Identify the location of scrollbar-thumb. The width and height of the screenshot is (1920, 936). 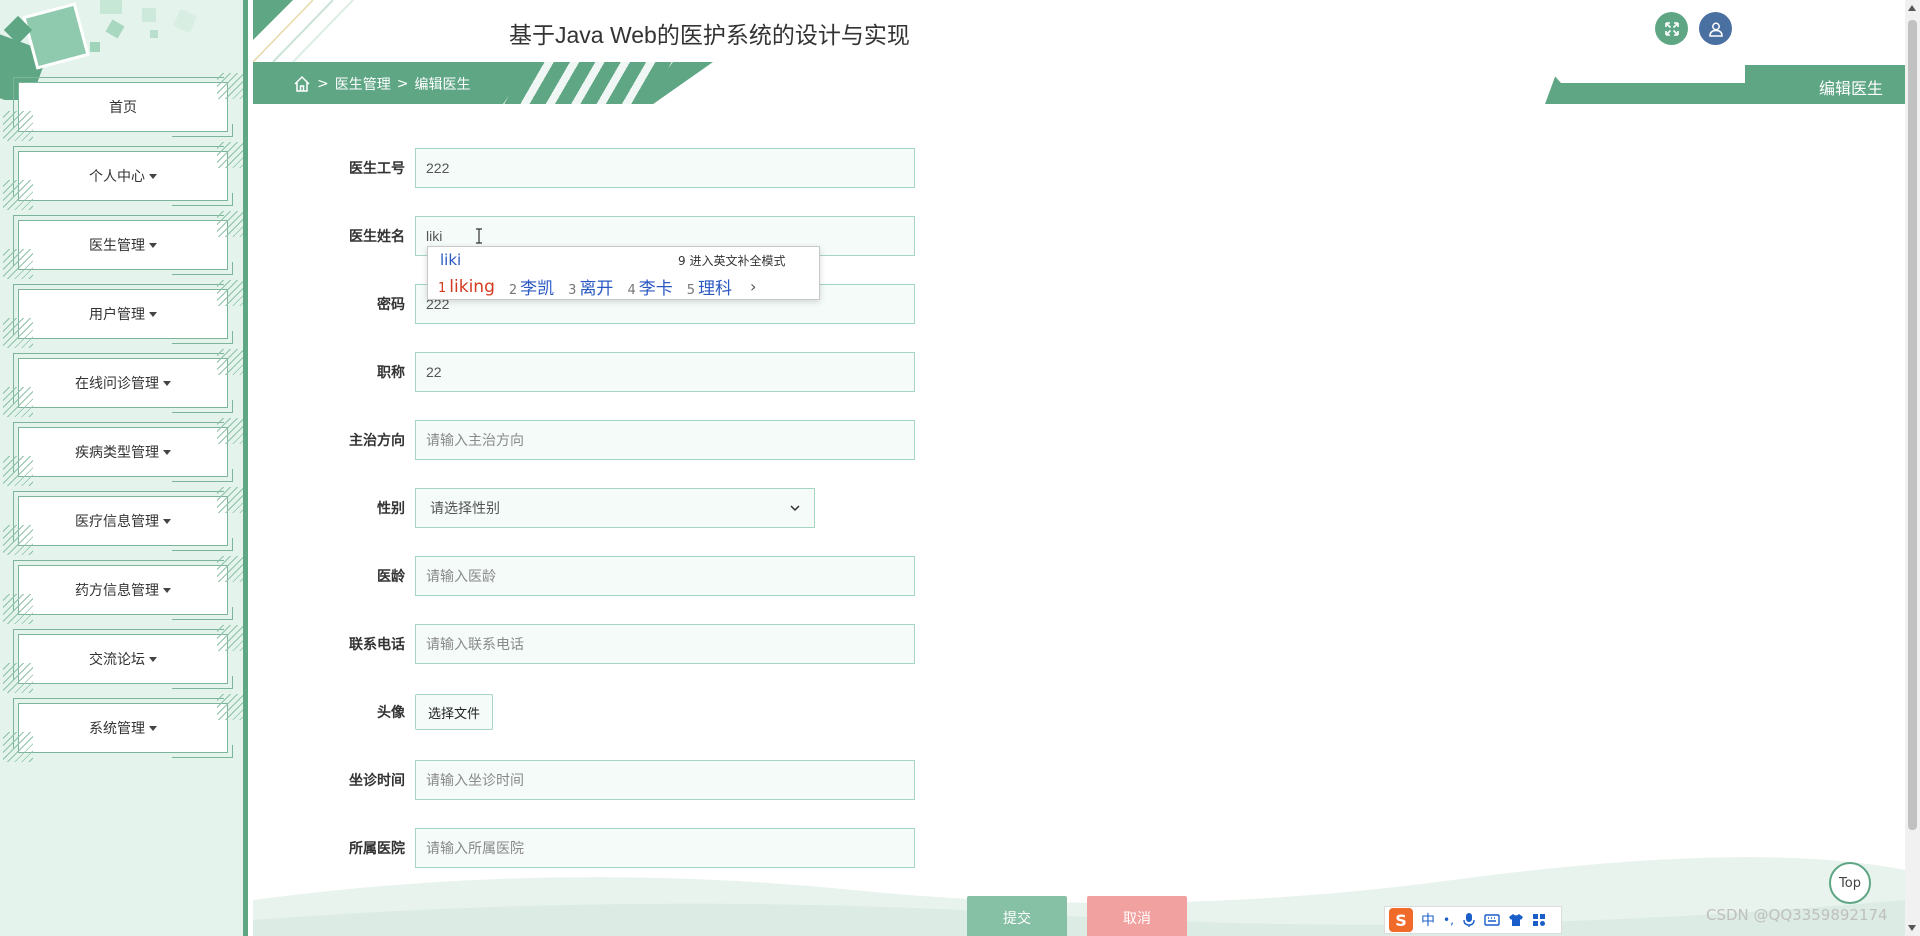
(1912, 425).